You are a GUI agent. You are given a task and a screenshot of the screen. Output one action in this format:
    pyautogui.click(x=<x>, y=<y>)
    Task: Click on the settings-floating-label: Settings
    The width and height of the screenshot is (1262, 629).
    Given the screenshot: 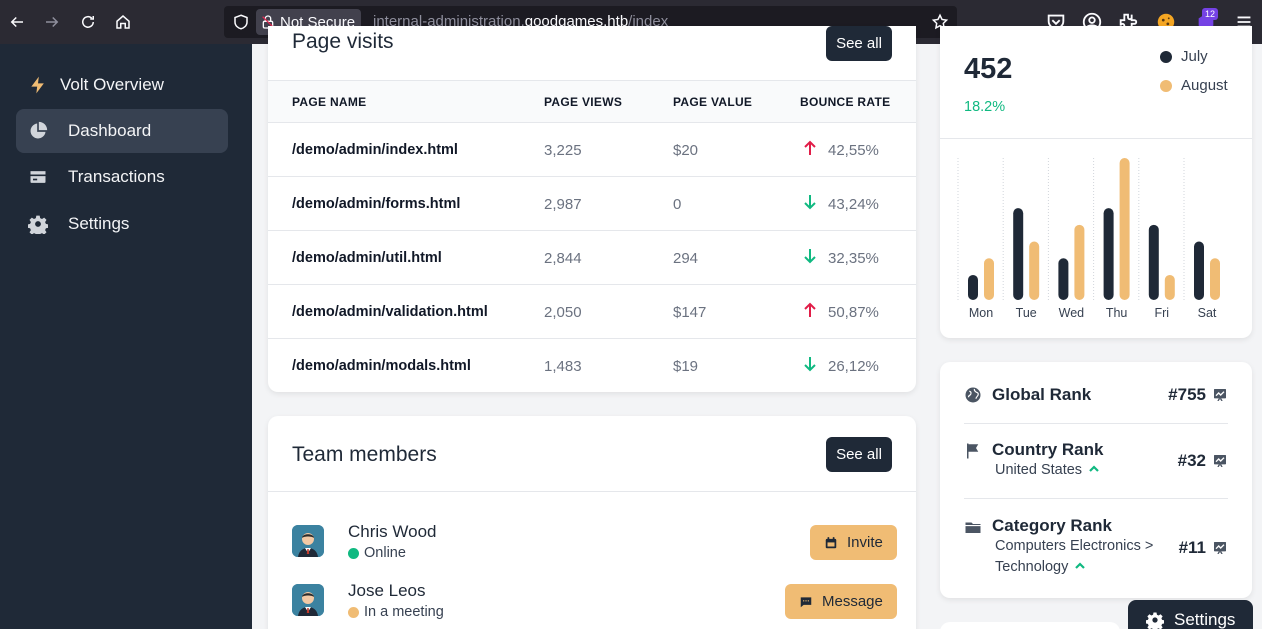 What is the action you would take?
    pyautogui.click(x=1205, y=619)
    